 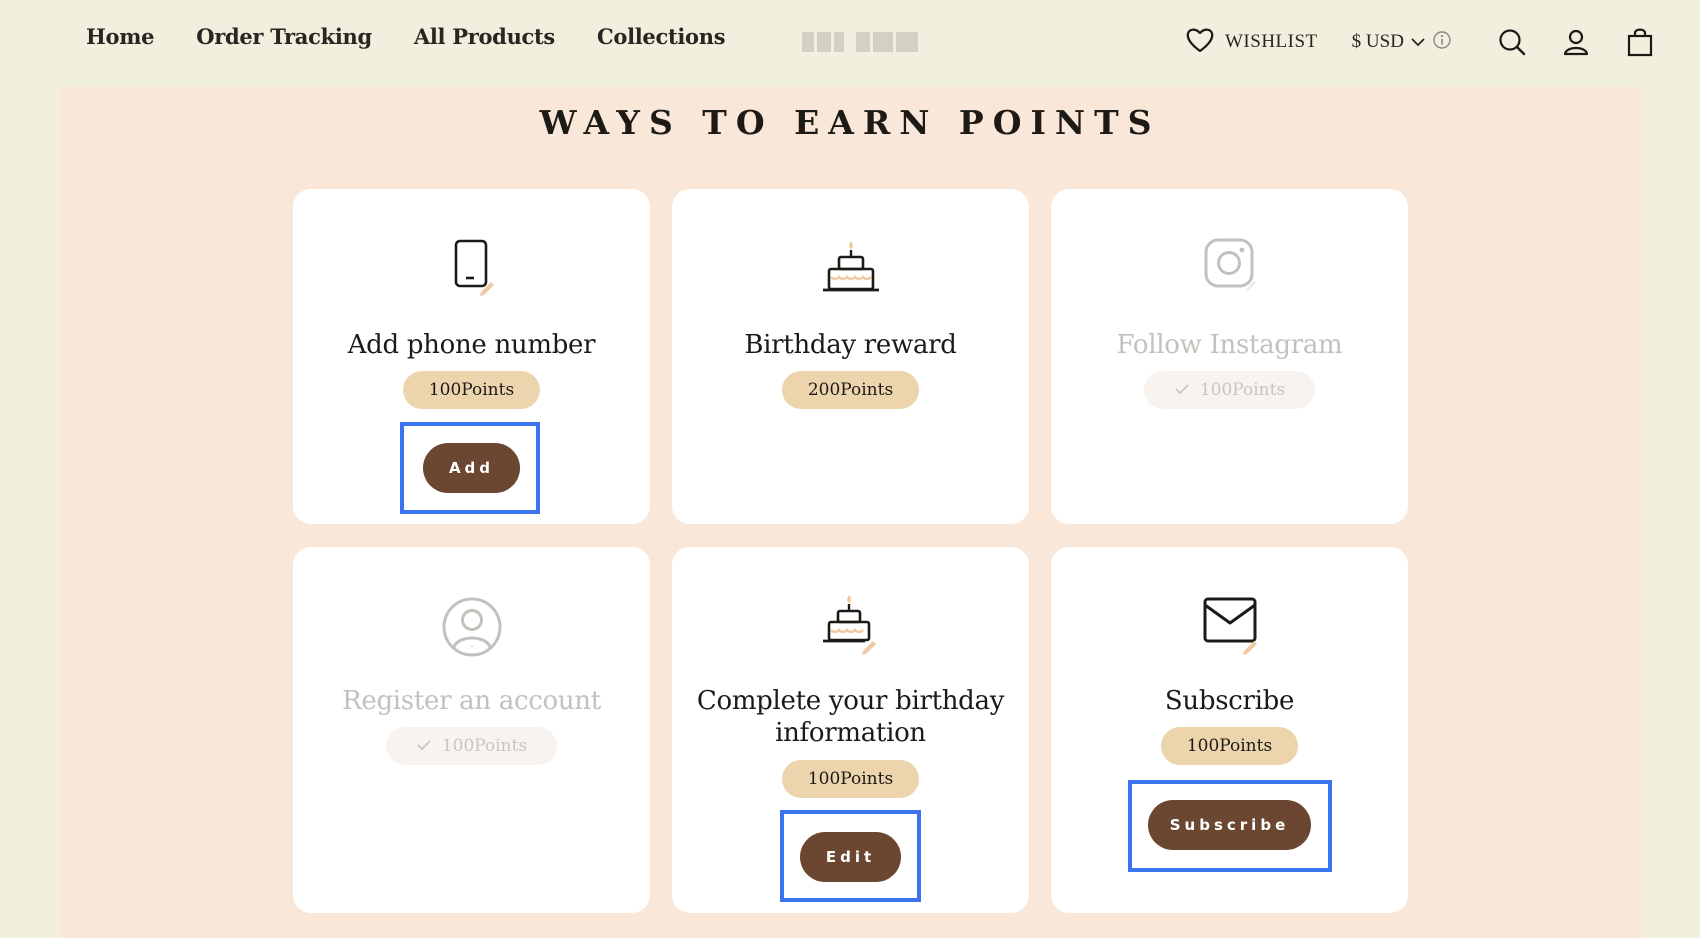 I want to click on wishlist-link: WISHLIST, so click(x=1251, y=42).